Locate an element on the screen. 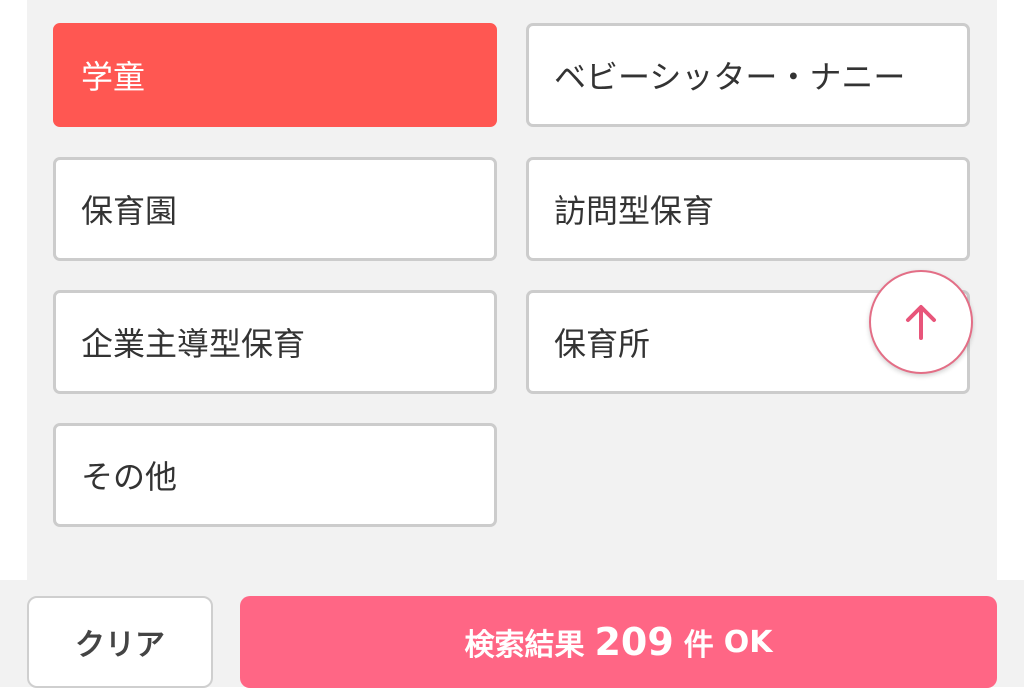 The height and width of the screenshot is (688, 1024). arrow-up-icon is located at coordinates (921, 322).